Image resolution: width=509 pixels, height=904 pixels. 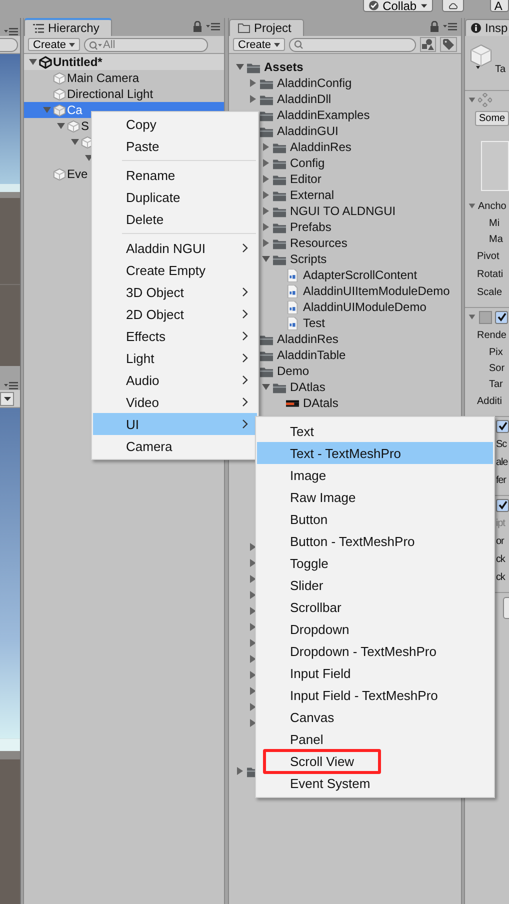 What do you see at coordinates (501, 444) in the screenshot?
I see `field-label: Sc` at bounding box center [501, 444].